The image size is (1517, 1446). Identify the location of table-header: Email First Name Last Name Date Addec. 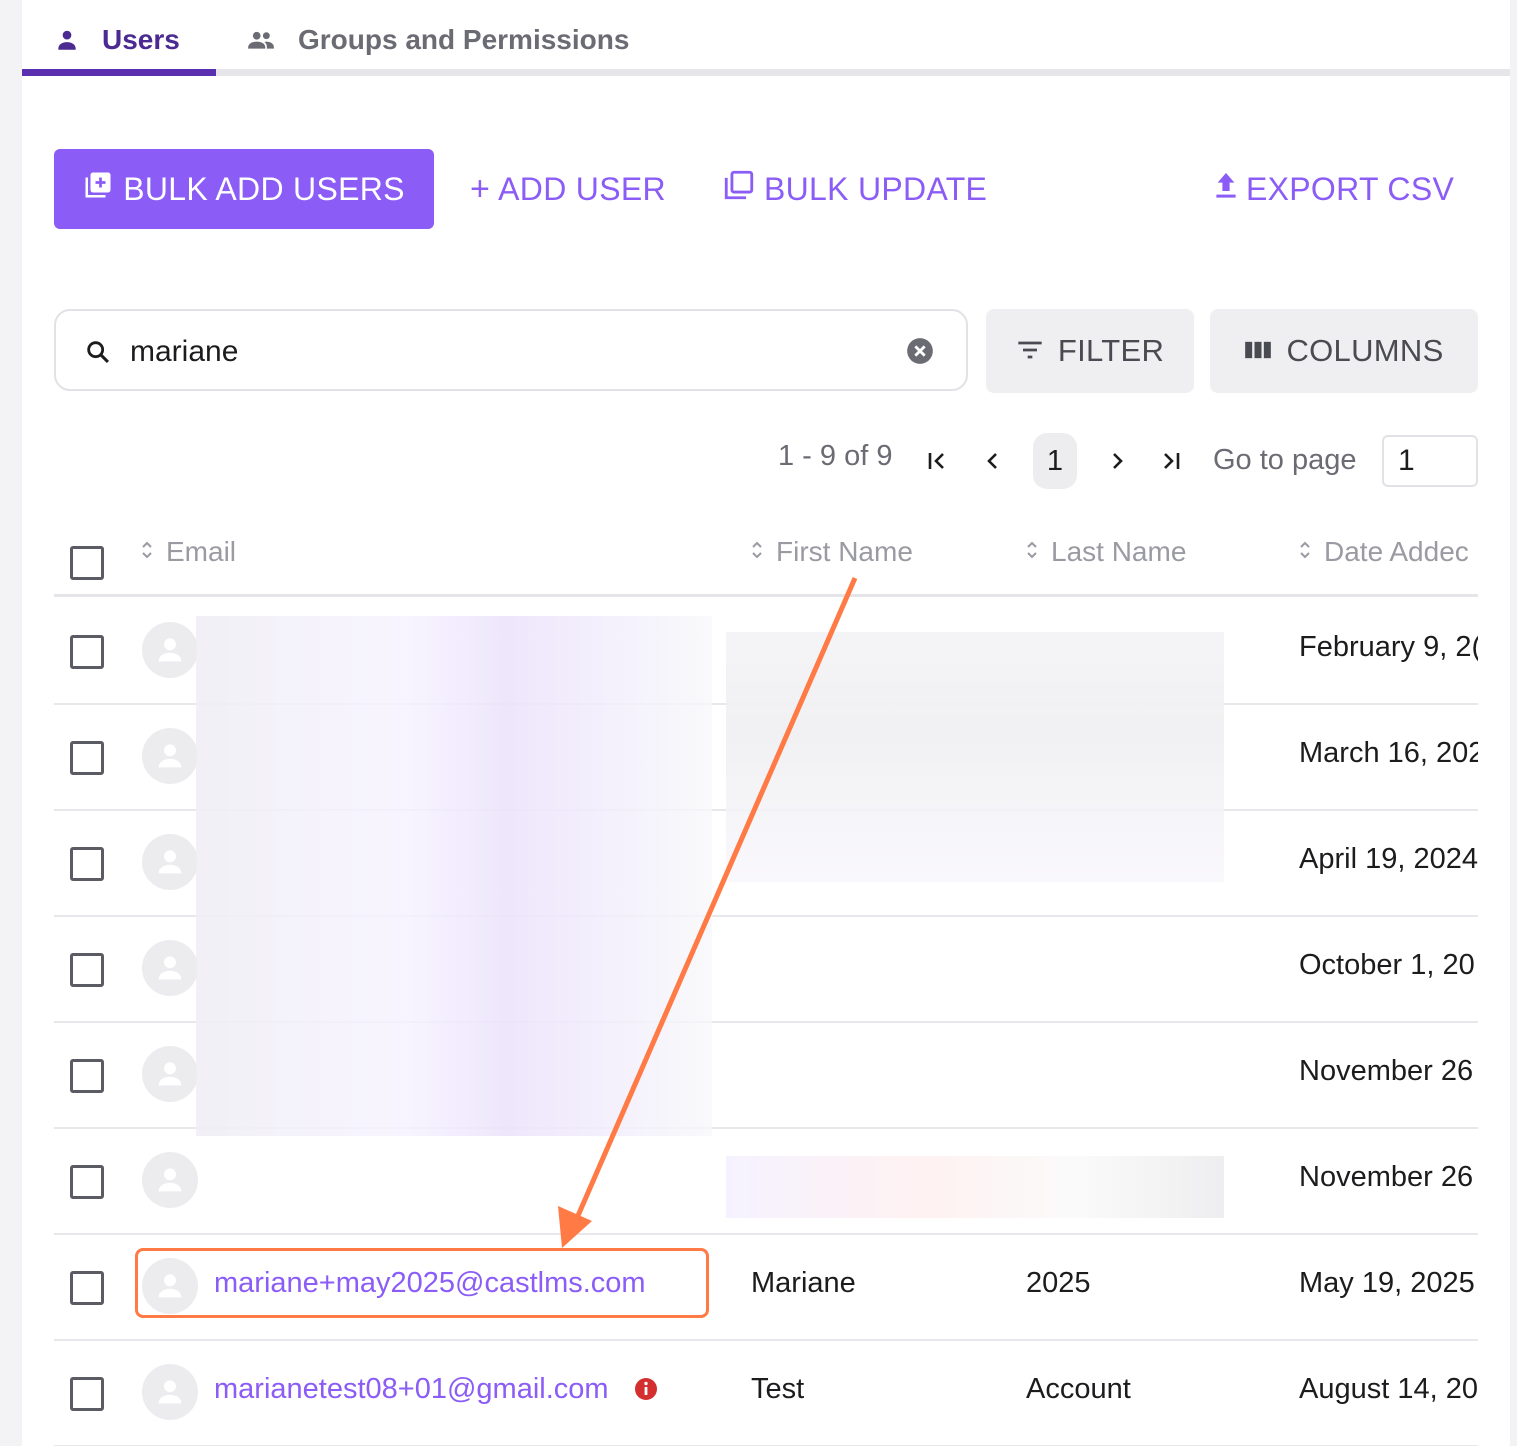
(766, 551).